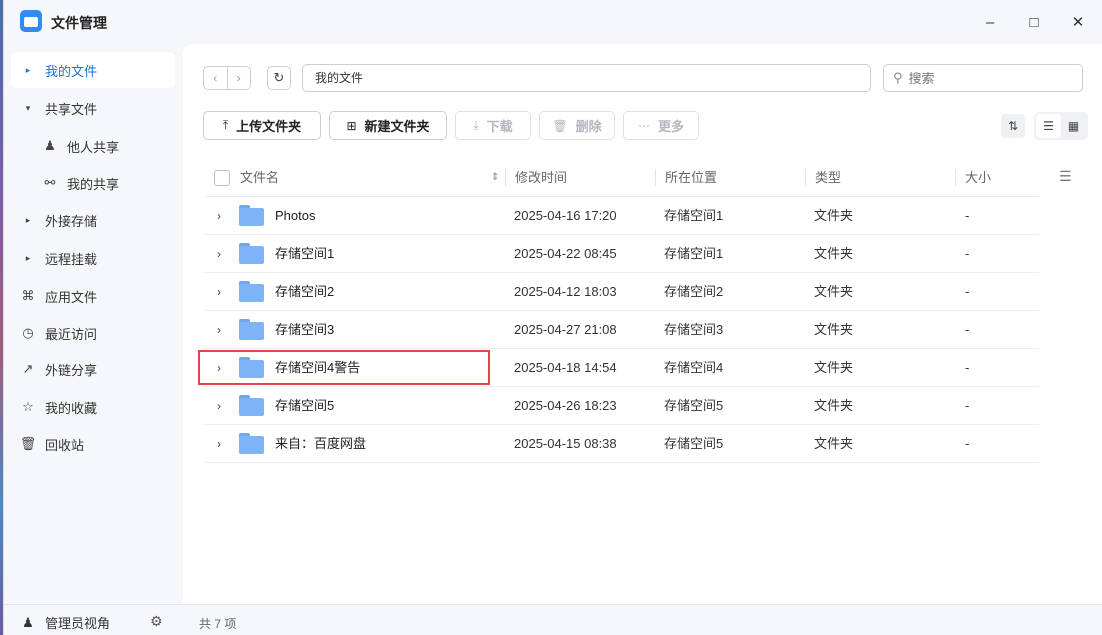 The width and height of the screenshot is (1102, 635). What do you see at coordinates (622, 216) in the screenshot?
I see `table-row: › Photos 2025-04-16 17:20 存储空间1 文件夹 -` at bounding box center [622, 216].